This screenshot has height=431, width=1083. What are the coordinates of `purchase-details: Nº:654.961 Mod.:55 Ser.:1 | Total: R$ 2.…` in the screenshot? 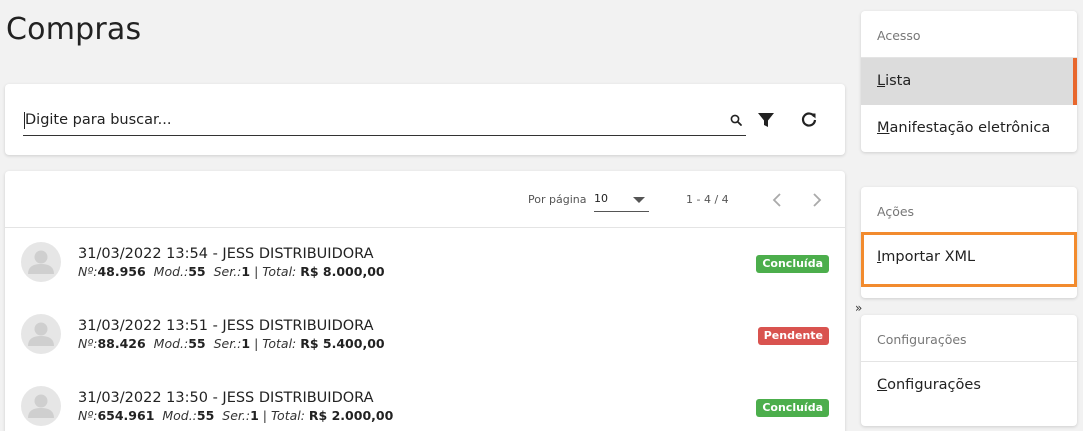 It's located at (236, 415).